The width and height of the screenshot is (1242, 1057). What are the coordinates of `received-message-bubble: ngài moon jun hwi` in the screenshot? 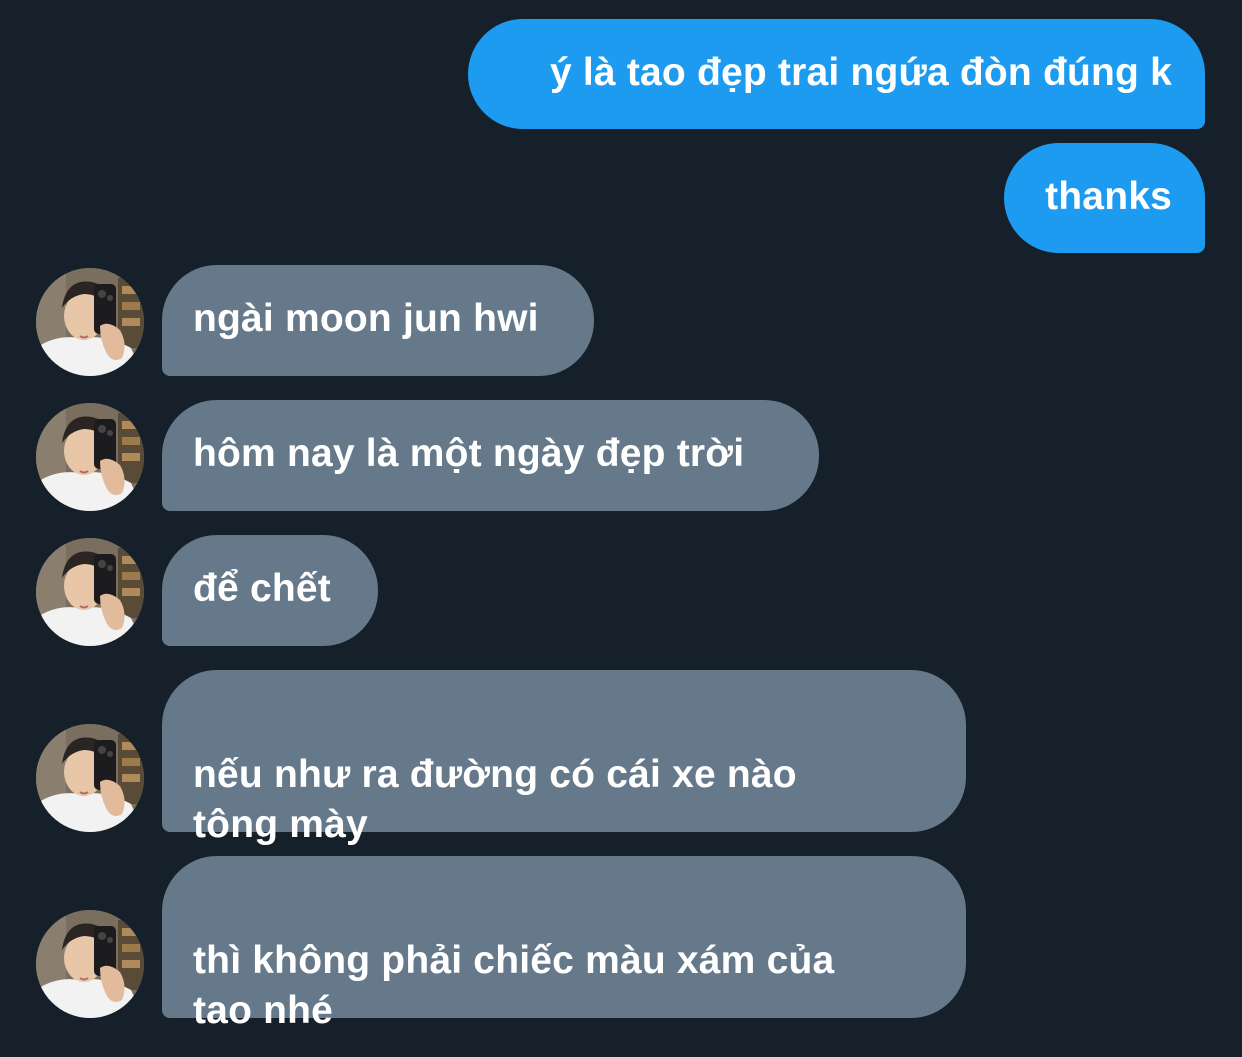 It's located at (378, 320).